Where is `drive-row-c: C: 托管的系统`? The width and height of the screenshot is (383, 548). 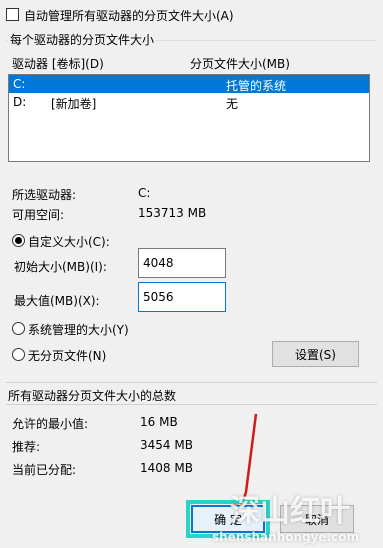 drive-row-c: C: 托管的系统 is located at coordinates (189, 84).